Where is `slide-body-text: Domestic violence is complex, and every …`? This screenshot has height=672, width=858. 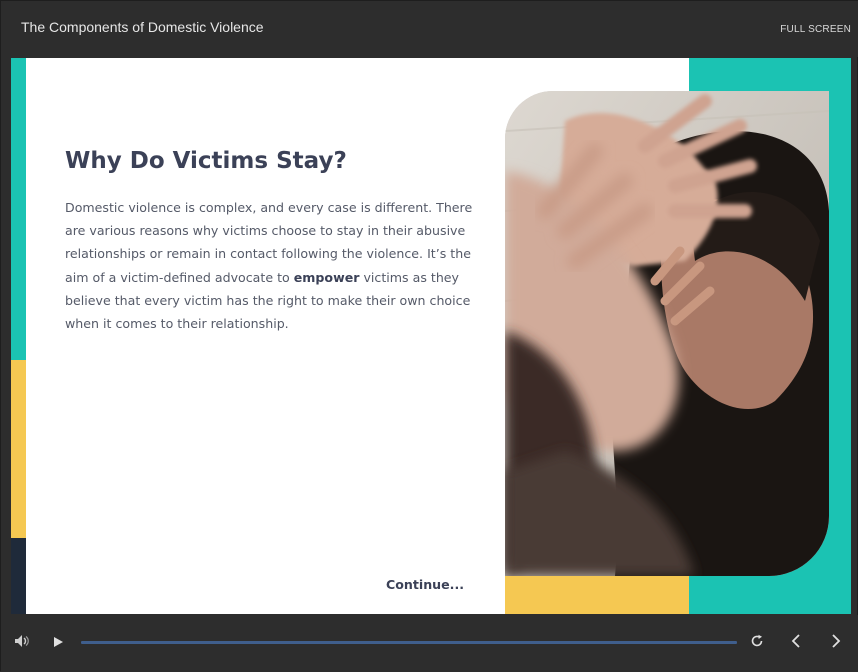 slide-body-text: Domestic violence is complex, and every … is located at coordinates (270, 265).